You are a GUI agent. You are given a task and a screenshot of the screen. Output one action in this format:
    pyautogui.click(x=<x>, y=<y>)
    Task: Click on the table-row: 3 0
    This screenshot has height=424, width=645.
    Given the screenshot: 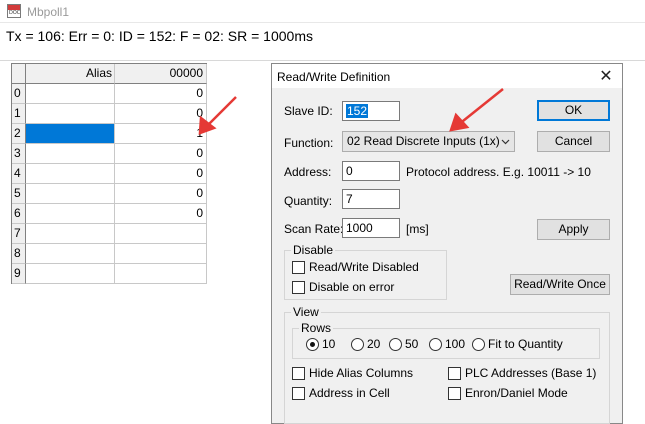 What is the action you would take?
    pyautogui.click(x=109, y=154)
    